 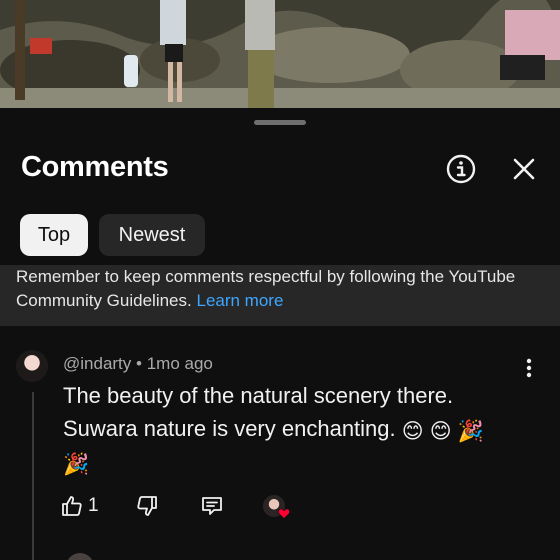 I want to click on reply-button, so click(x=212, y=506).